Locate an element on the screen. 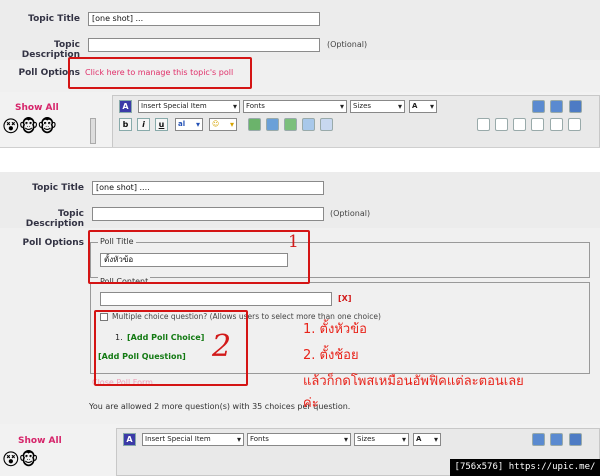 This screenshot has width=600, height=476. annotation-number-1: 1 is located at coordinates (293, 242).